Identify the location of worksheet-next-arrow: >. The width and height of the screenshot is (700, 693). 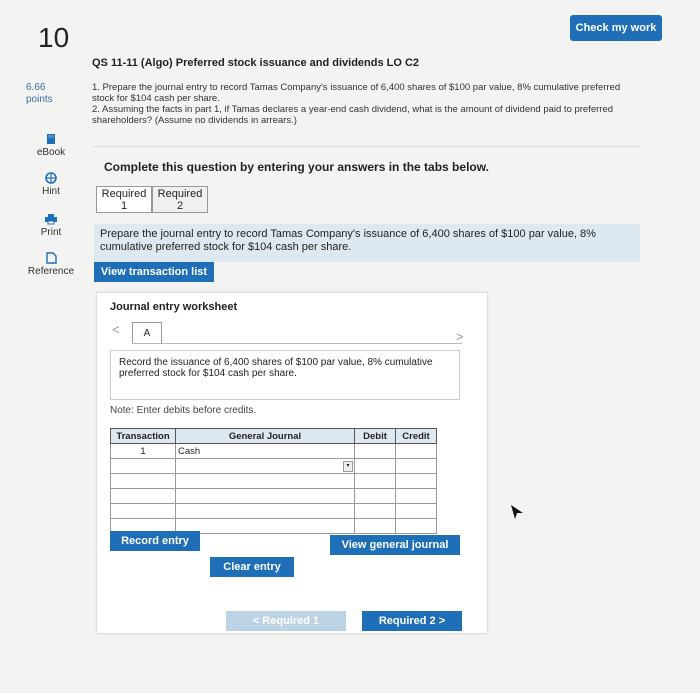
(460, 336).